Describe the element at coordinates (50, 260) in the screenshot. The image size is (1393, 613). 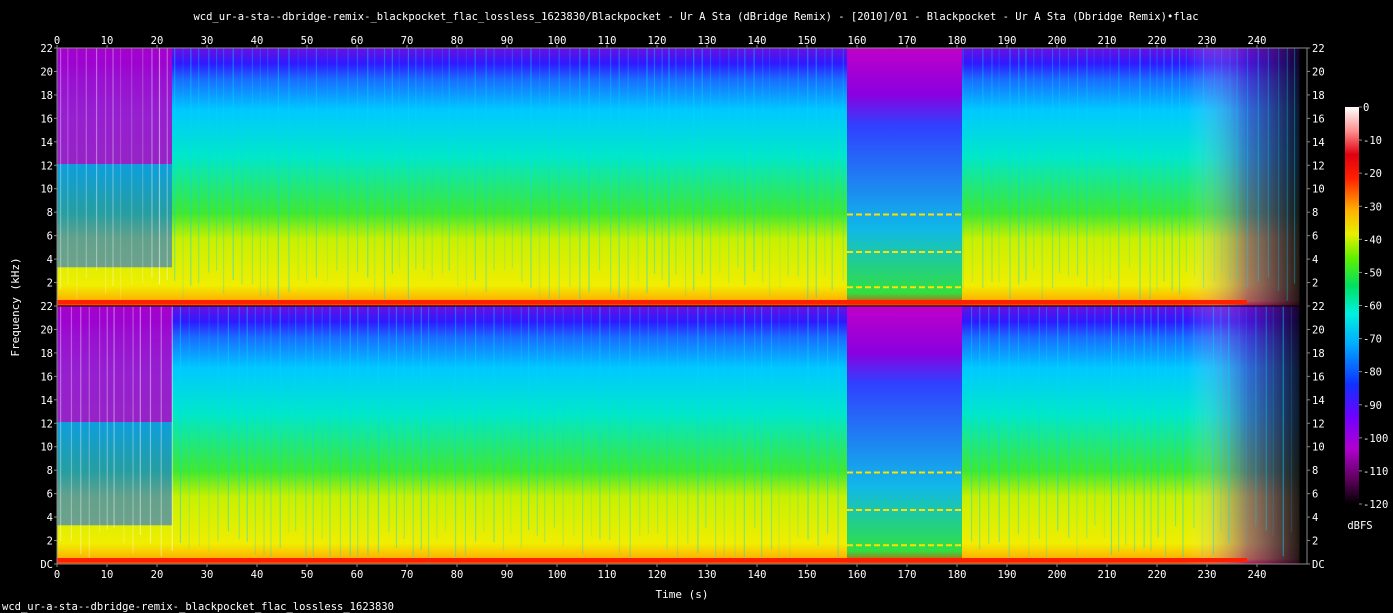
I see `y-tick-label-left: 4` at that location.